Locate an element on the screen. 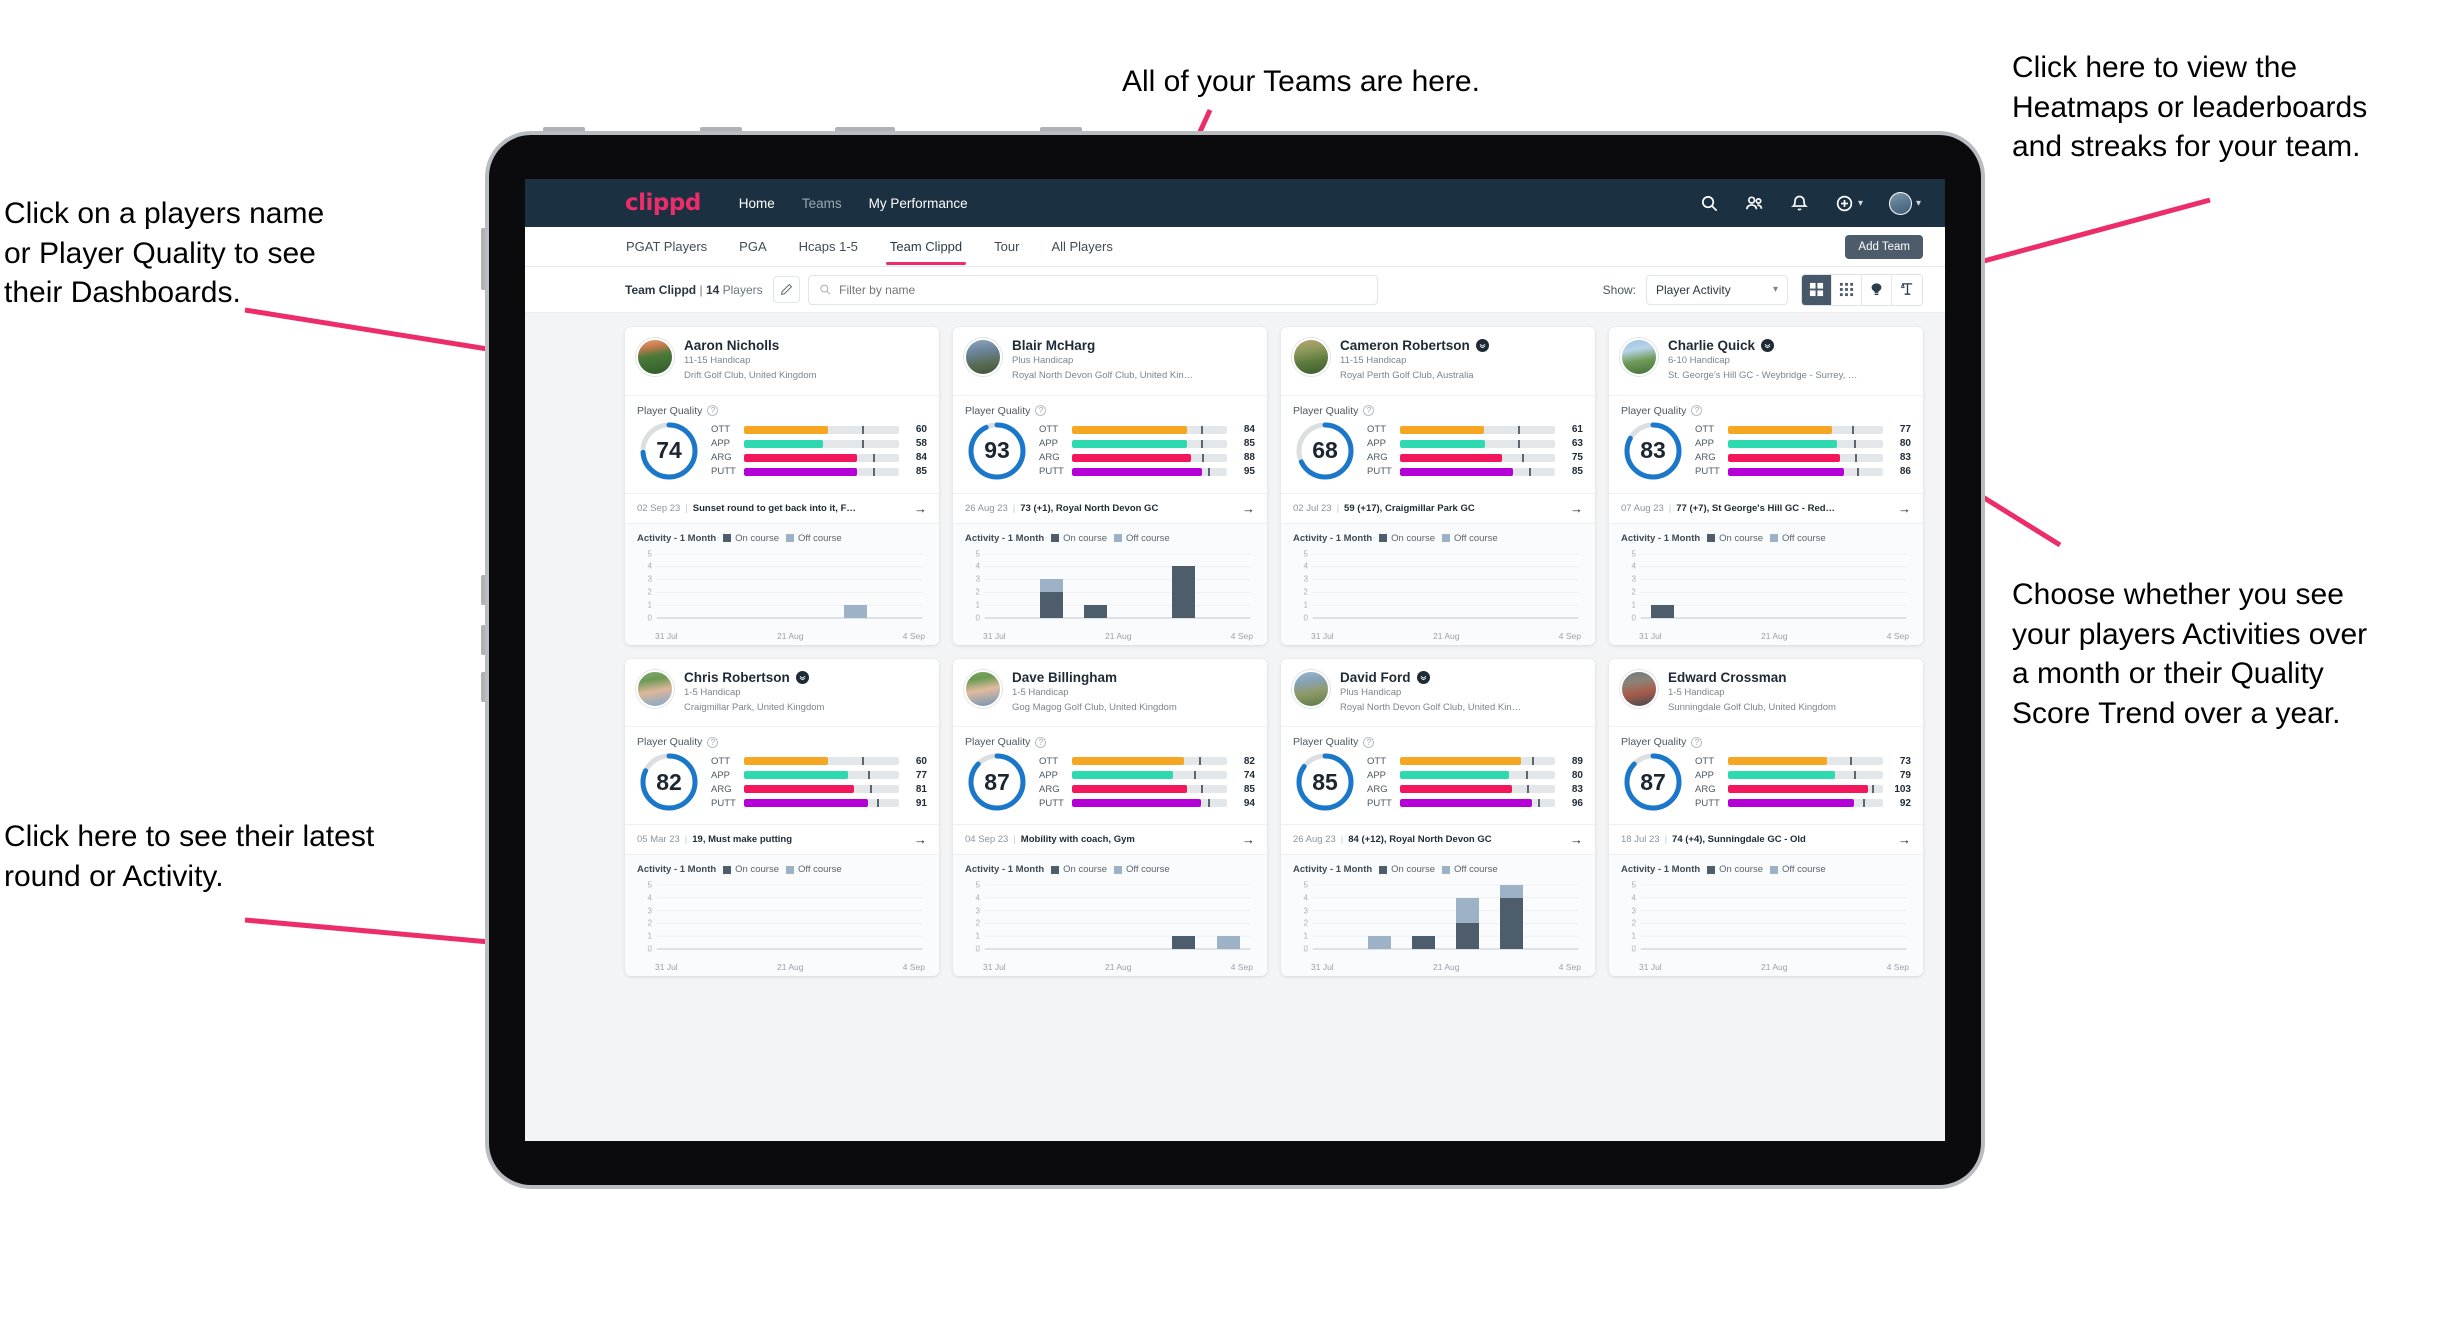 The image size is (2452, 1319). metric-value: 89 is located at coordinates (1577, 761).